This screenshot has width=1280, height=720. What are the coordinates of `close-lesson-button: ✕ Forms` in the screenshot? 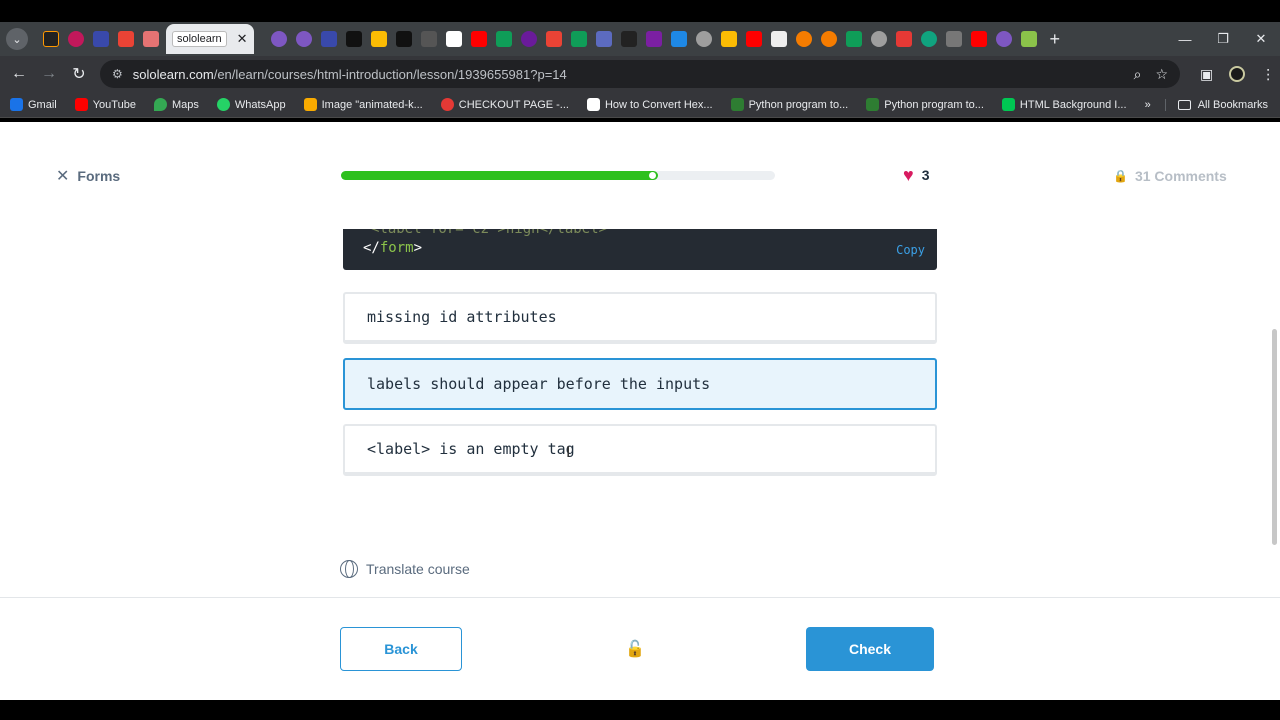 It's located at (88, 176).